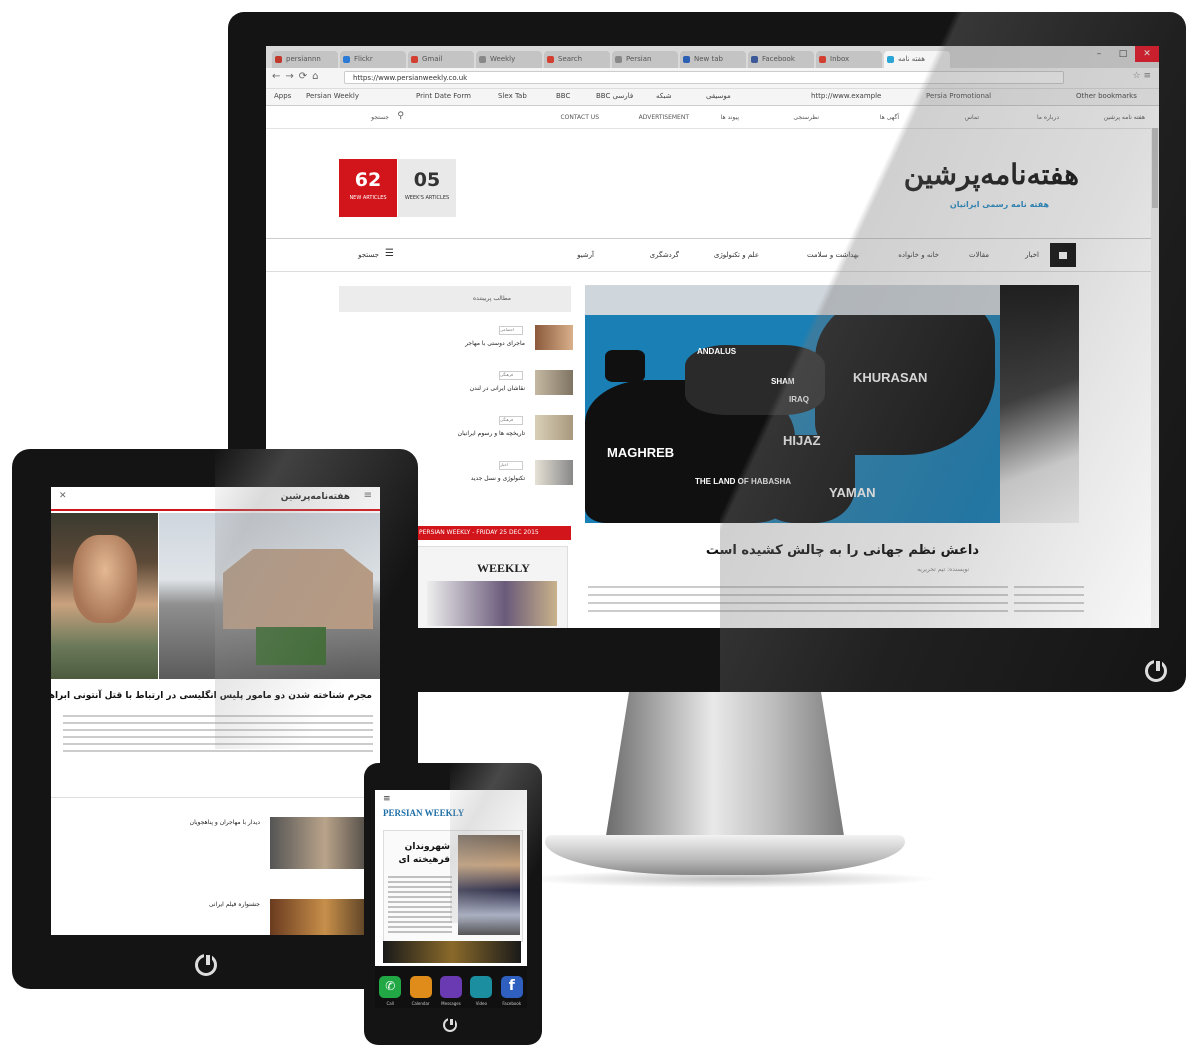  What do you see at coordinates (492, 587) in the screenshot?
I see `newspaper-cover: WEEKLY` at bounding box center [492, 587].